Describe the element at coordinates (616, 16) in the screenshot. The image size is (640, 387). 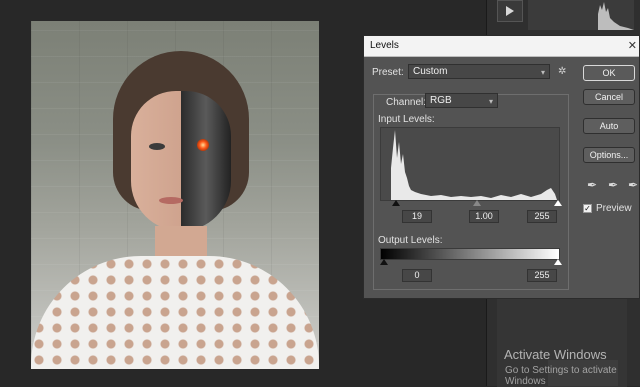
I see `mini-histogram-graph` at that location.